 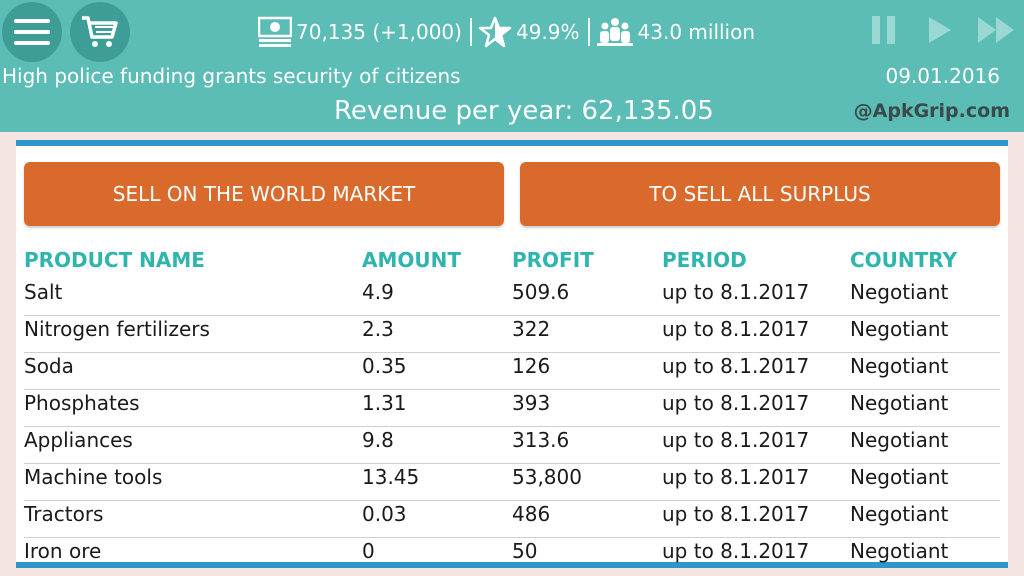 I want to click on table-row: Iron ore 0 50 up to 8.1.2017 Negotiant, so click(x=512, y=555).